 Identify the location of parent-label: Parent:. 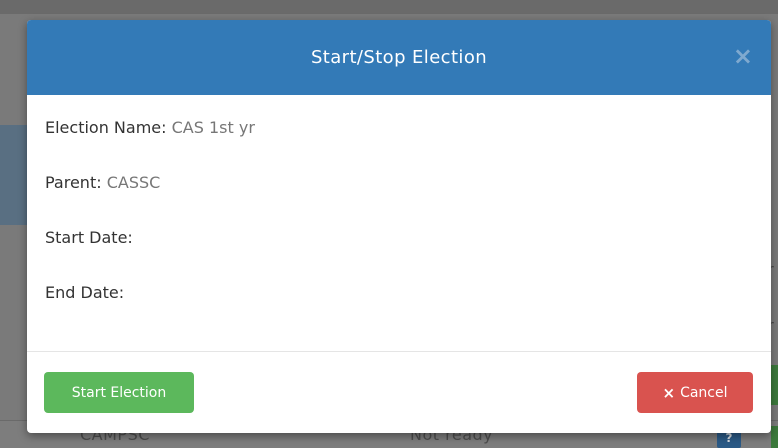
(76, 182).